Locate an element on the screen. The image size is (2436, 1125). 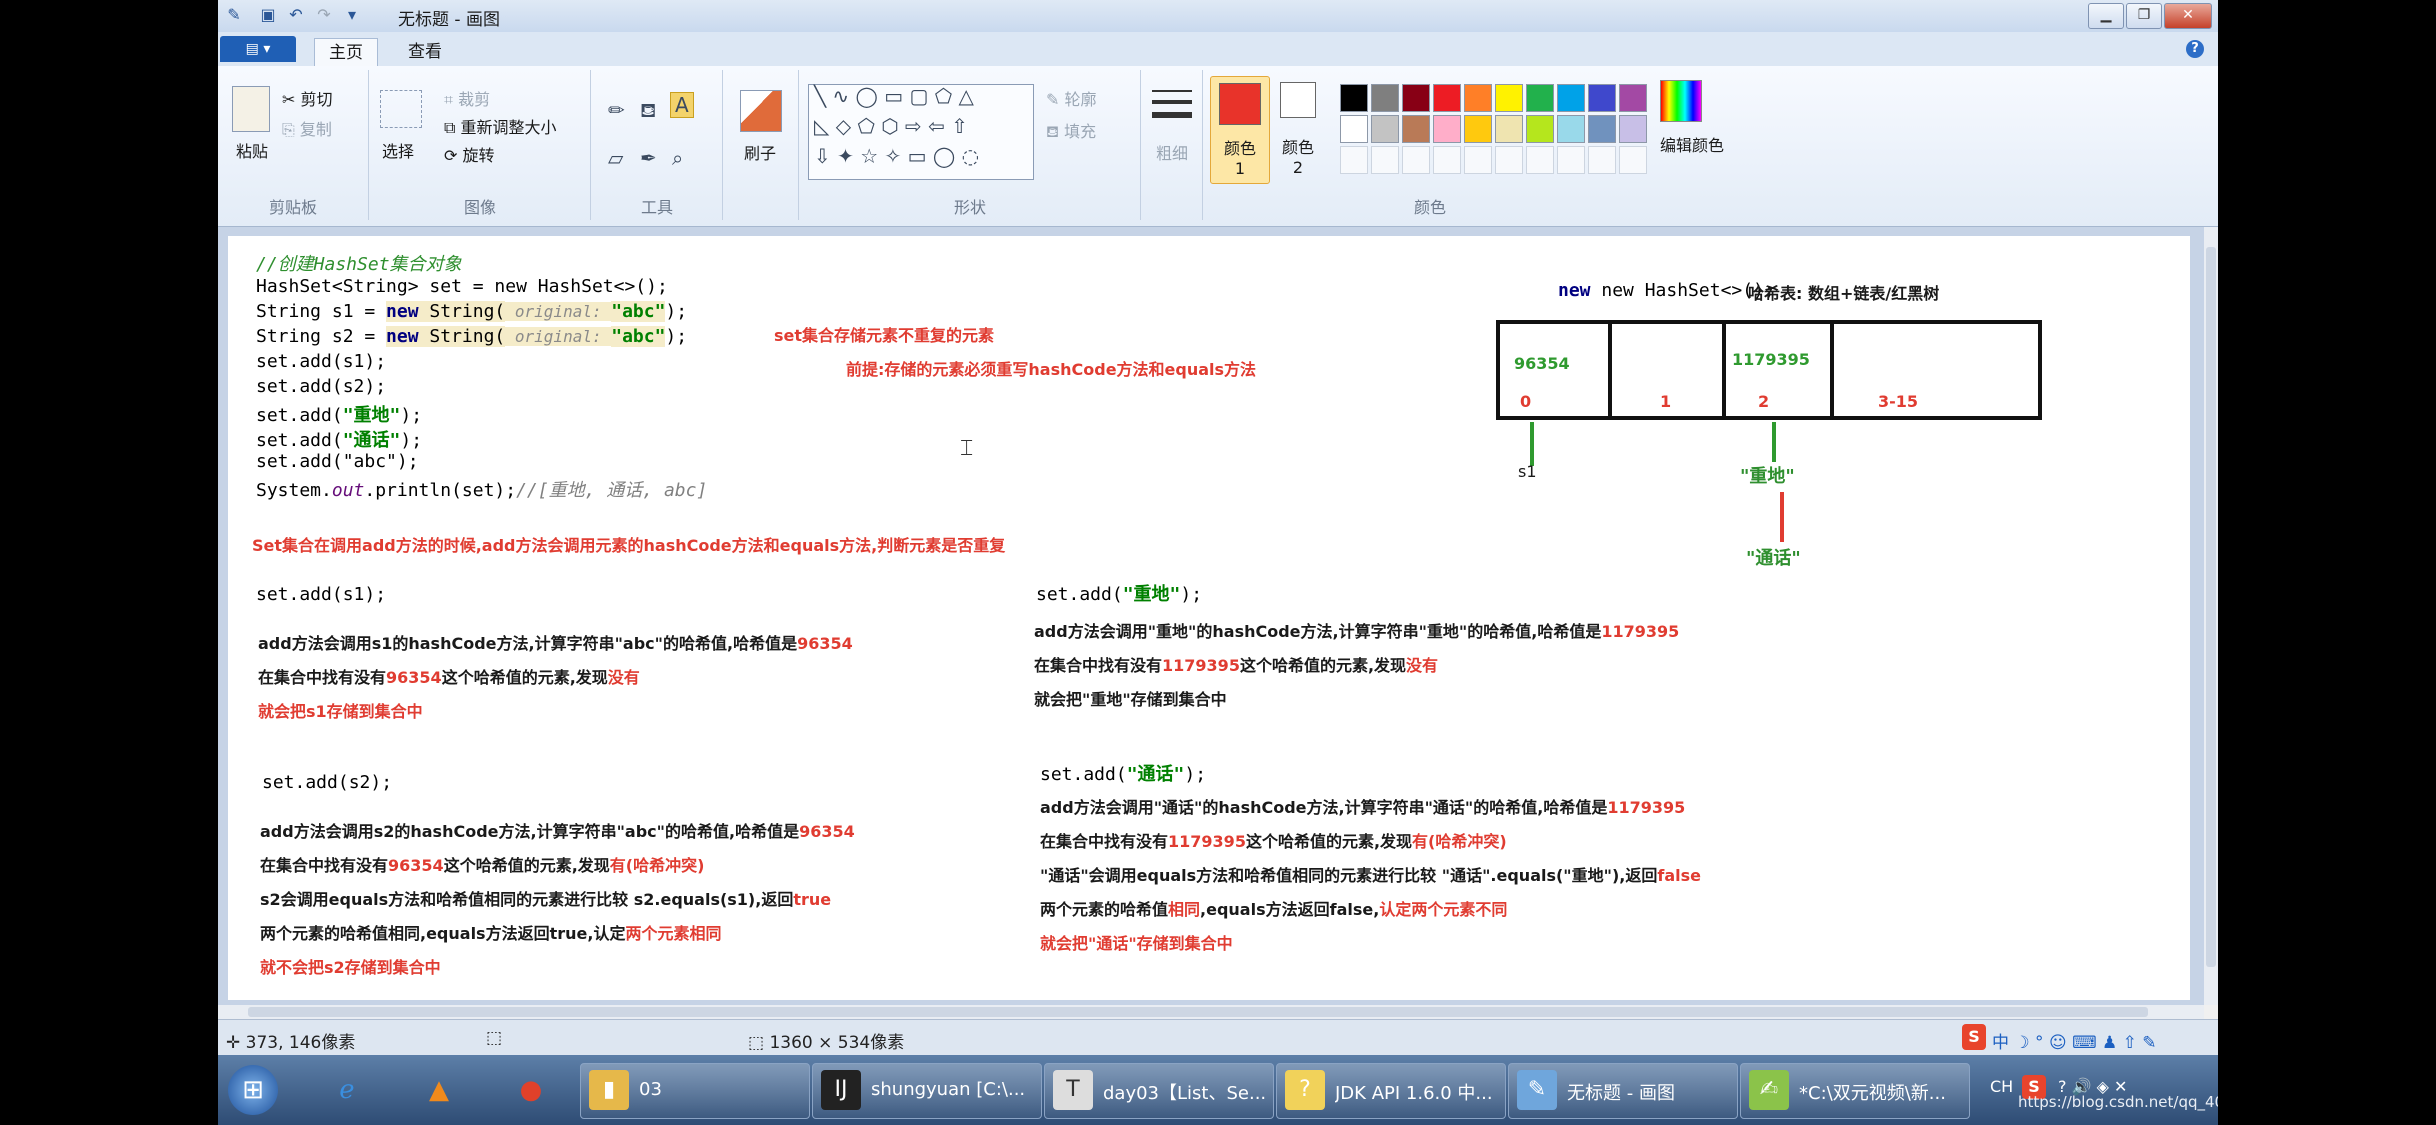
minimize-button: ▁ is located at coordinates (2106, 16).